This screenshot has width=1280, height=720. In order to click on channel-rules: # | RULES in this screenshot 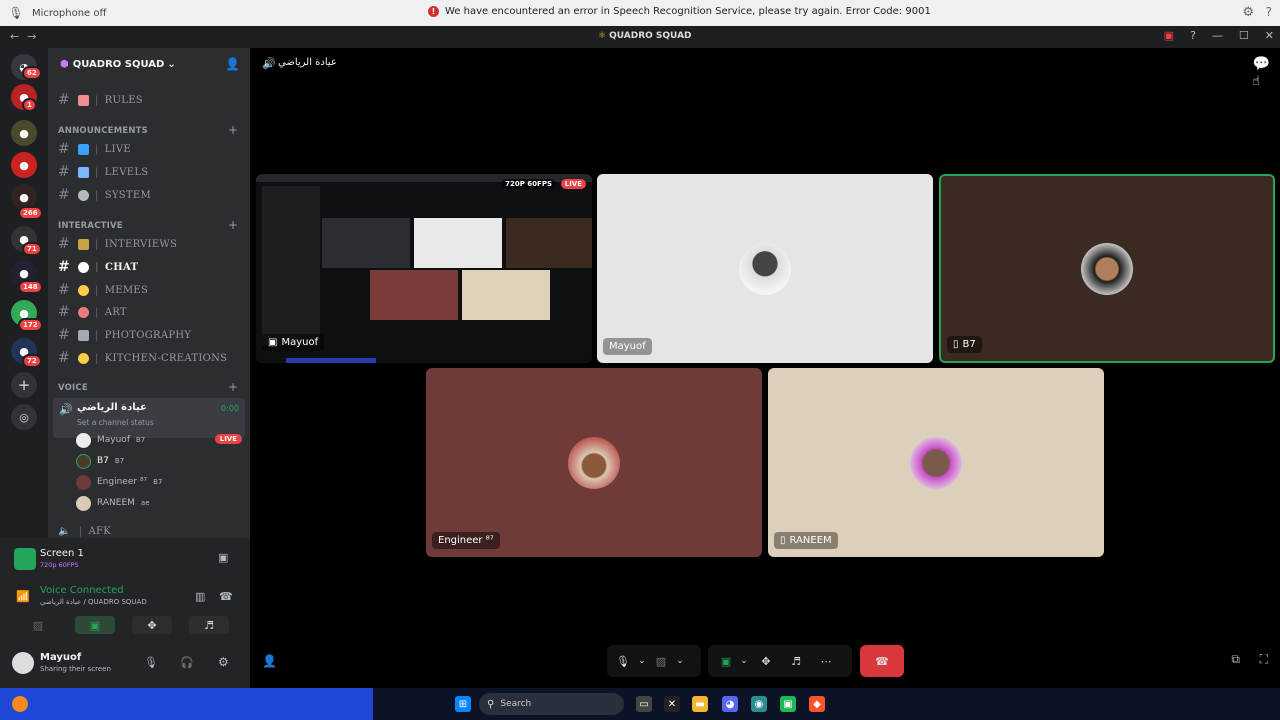, I will do `click(100, 100)`.